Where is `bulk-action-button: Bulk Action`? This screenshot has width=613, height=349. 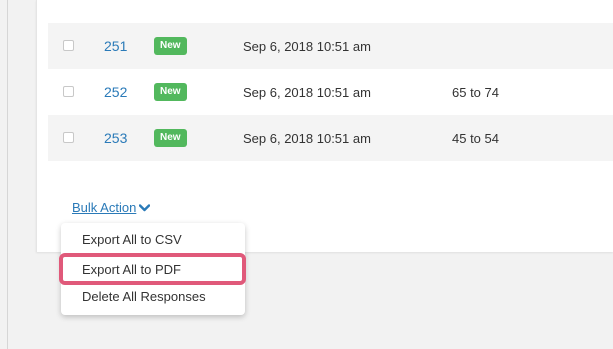 bulk-action-button: Bulk Action is located at coordinates (111, 207).